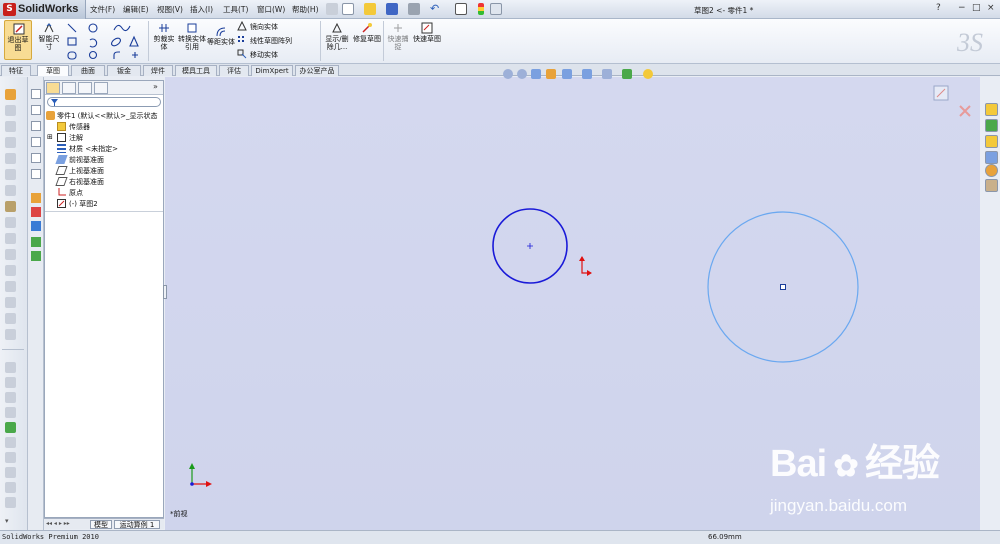 This screenshot has width=1000, height=544. Describe the element at coordinates (10, 412) in the screenshot. I see `sketch-arc-icon` at that location.